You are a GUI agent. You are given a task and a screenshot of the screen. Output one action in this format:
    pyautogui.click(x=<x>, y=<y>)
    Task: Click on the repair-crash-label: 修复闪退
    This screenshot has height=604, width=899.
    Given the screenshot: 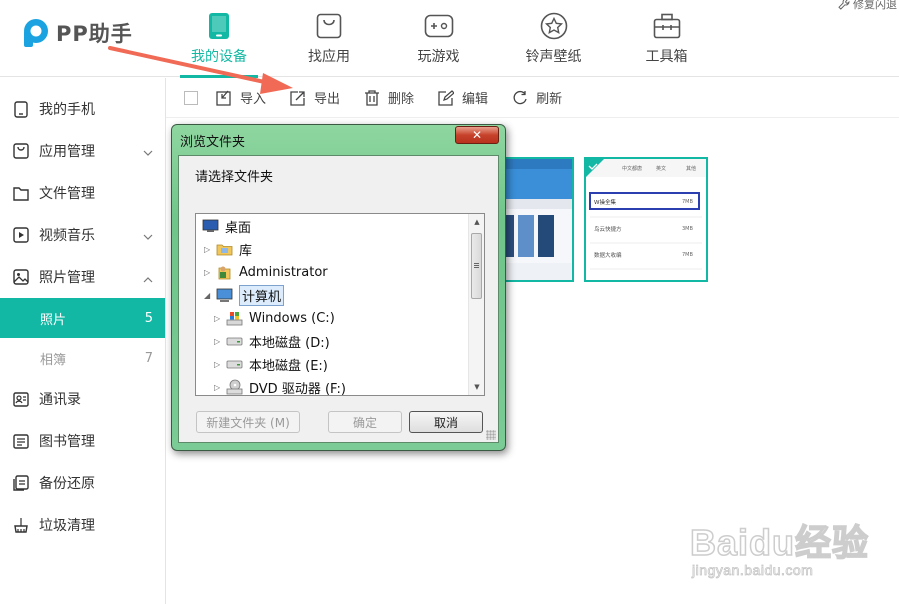 What is the action you would take?
    pyautogui.click(x=875, y=5)
    